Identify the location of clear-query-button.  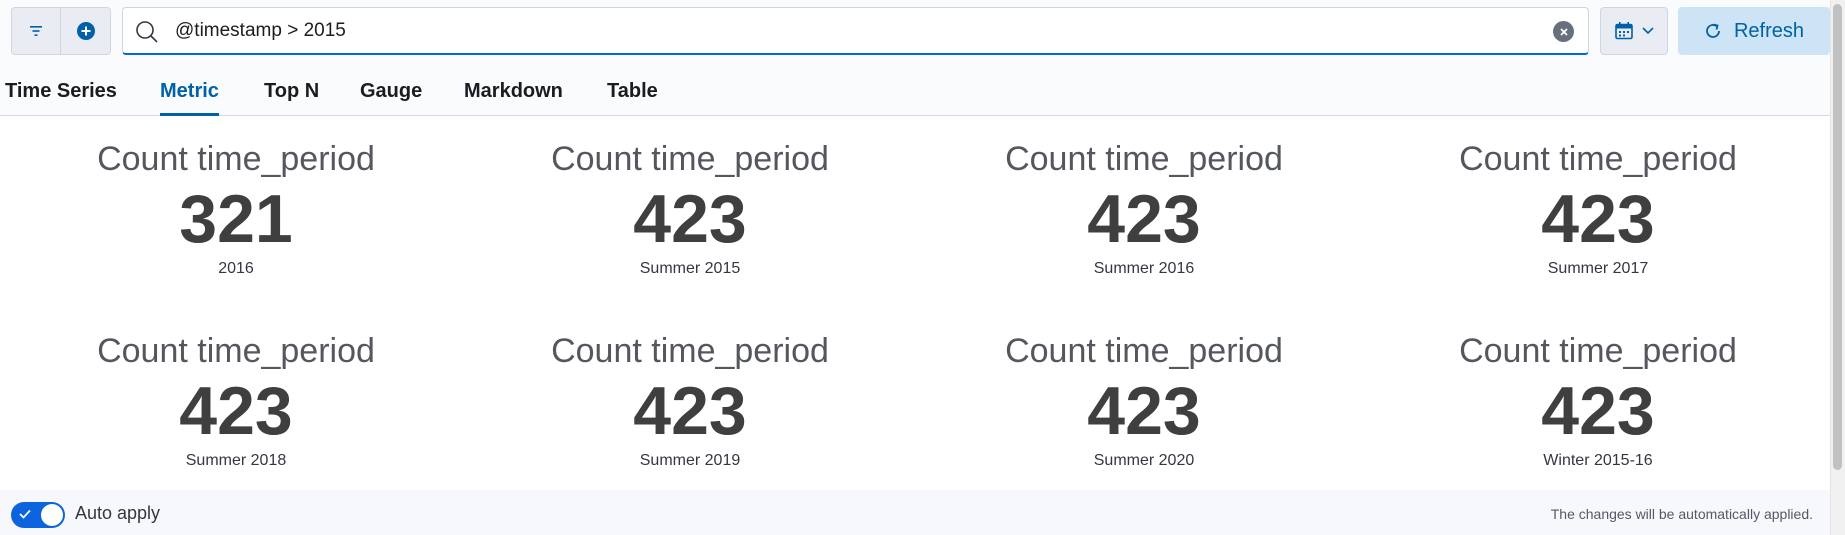
(1563, 31).